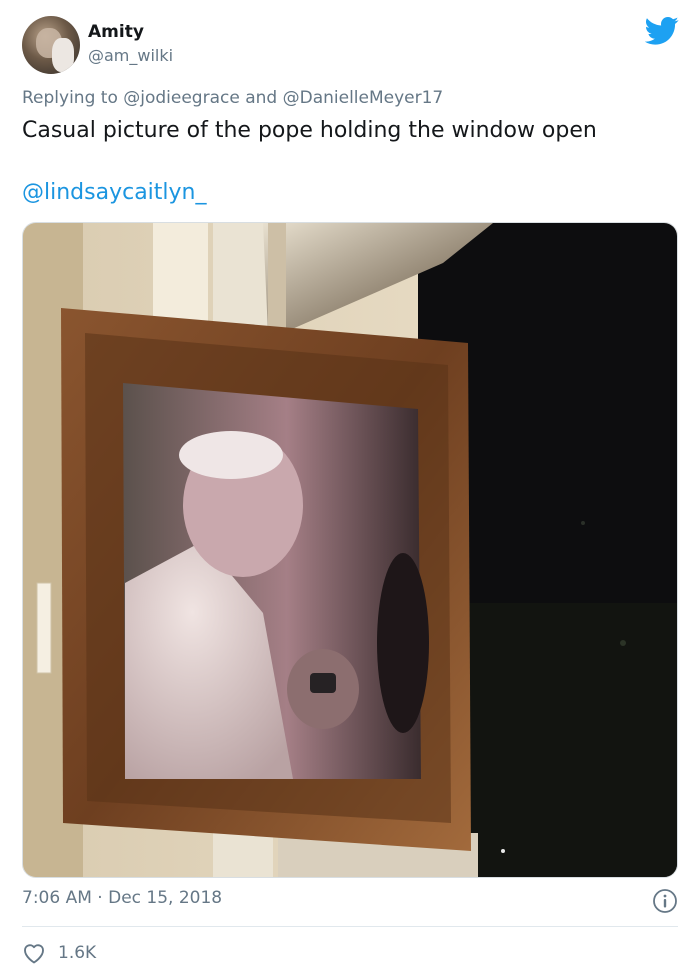 The height and width of the screenshot is (980, 700). What do you see at coordinates (70, 98) in the screenshot?
I see `reply-prefix: Replying to` at bounding box center [70, 98].